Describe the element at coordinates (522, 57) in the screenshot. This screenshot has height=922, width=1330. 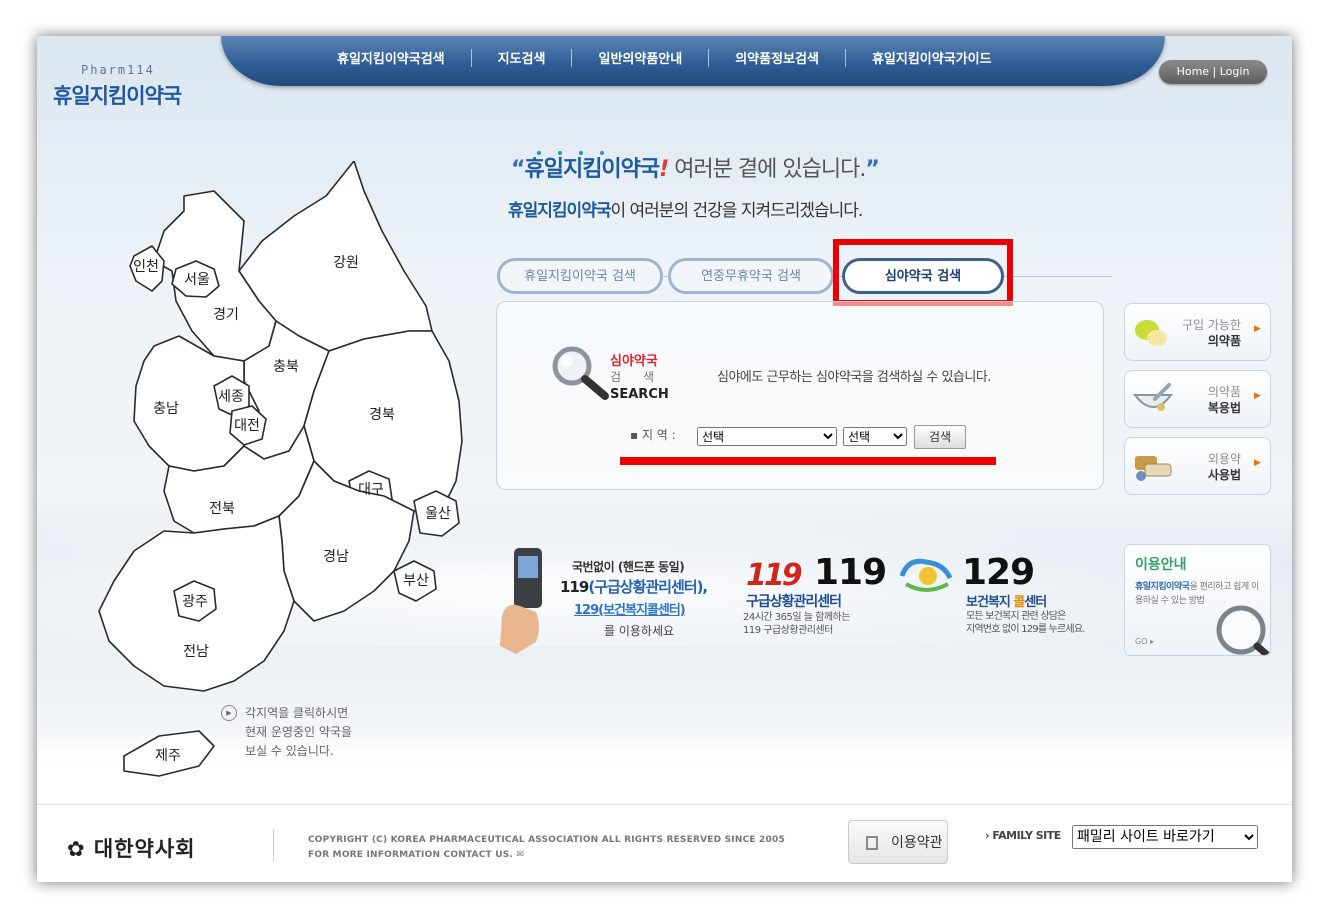
I see `nav-item-map-search: 지도검색` at that location.